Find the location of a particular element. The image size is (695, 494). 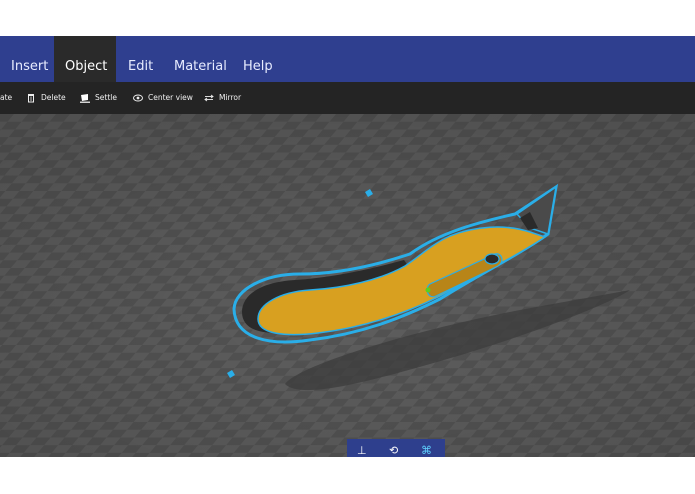

bottom-margin is located at coordinates (347, 475).